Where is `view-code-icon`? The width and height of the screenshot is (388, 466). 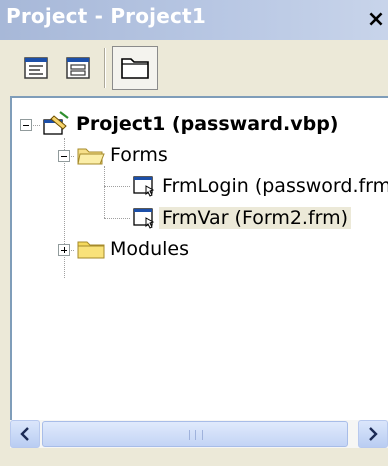 view-code-icon is located at coordinates (36, 68).